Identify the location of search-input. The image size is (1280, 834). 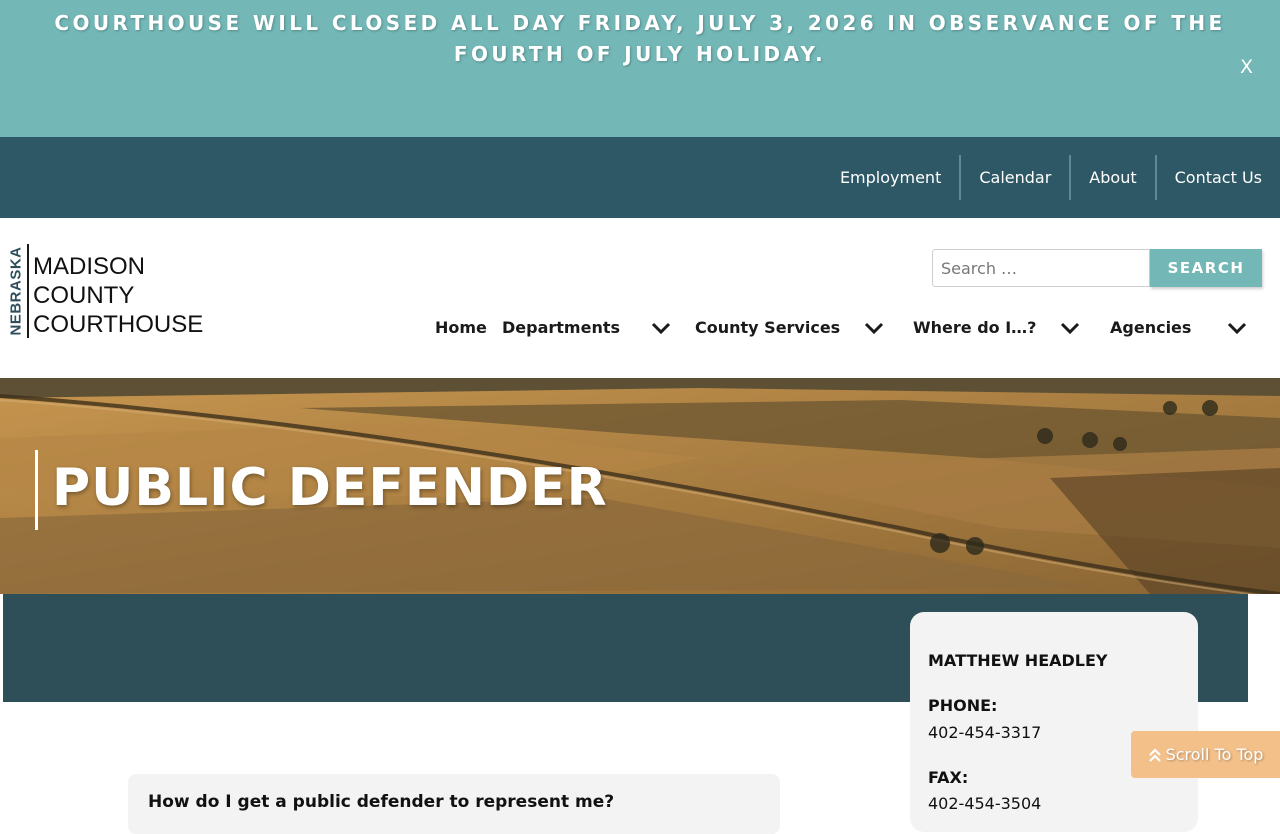
(1041, 268).